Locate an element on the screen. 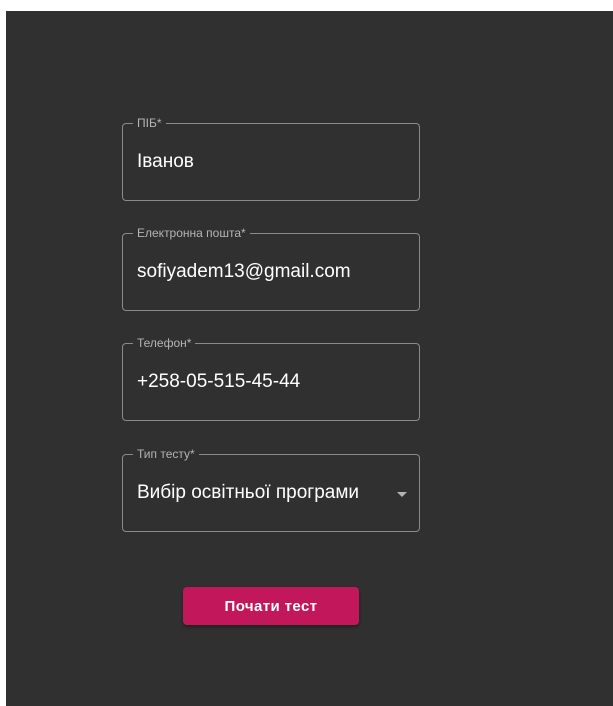 The width and height of the screenshot is (613, 706). phone-input is located at coordinates (274, 382).